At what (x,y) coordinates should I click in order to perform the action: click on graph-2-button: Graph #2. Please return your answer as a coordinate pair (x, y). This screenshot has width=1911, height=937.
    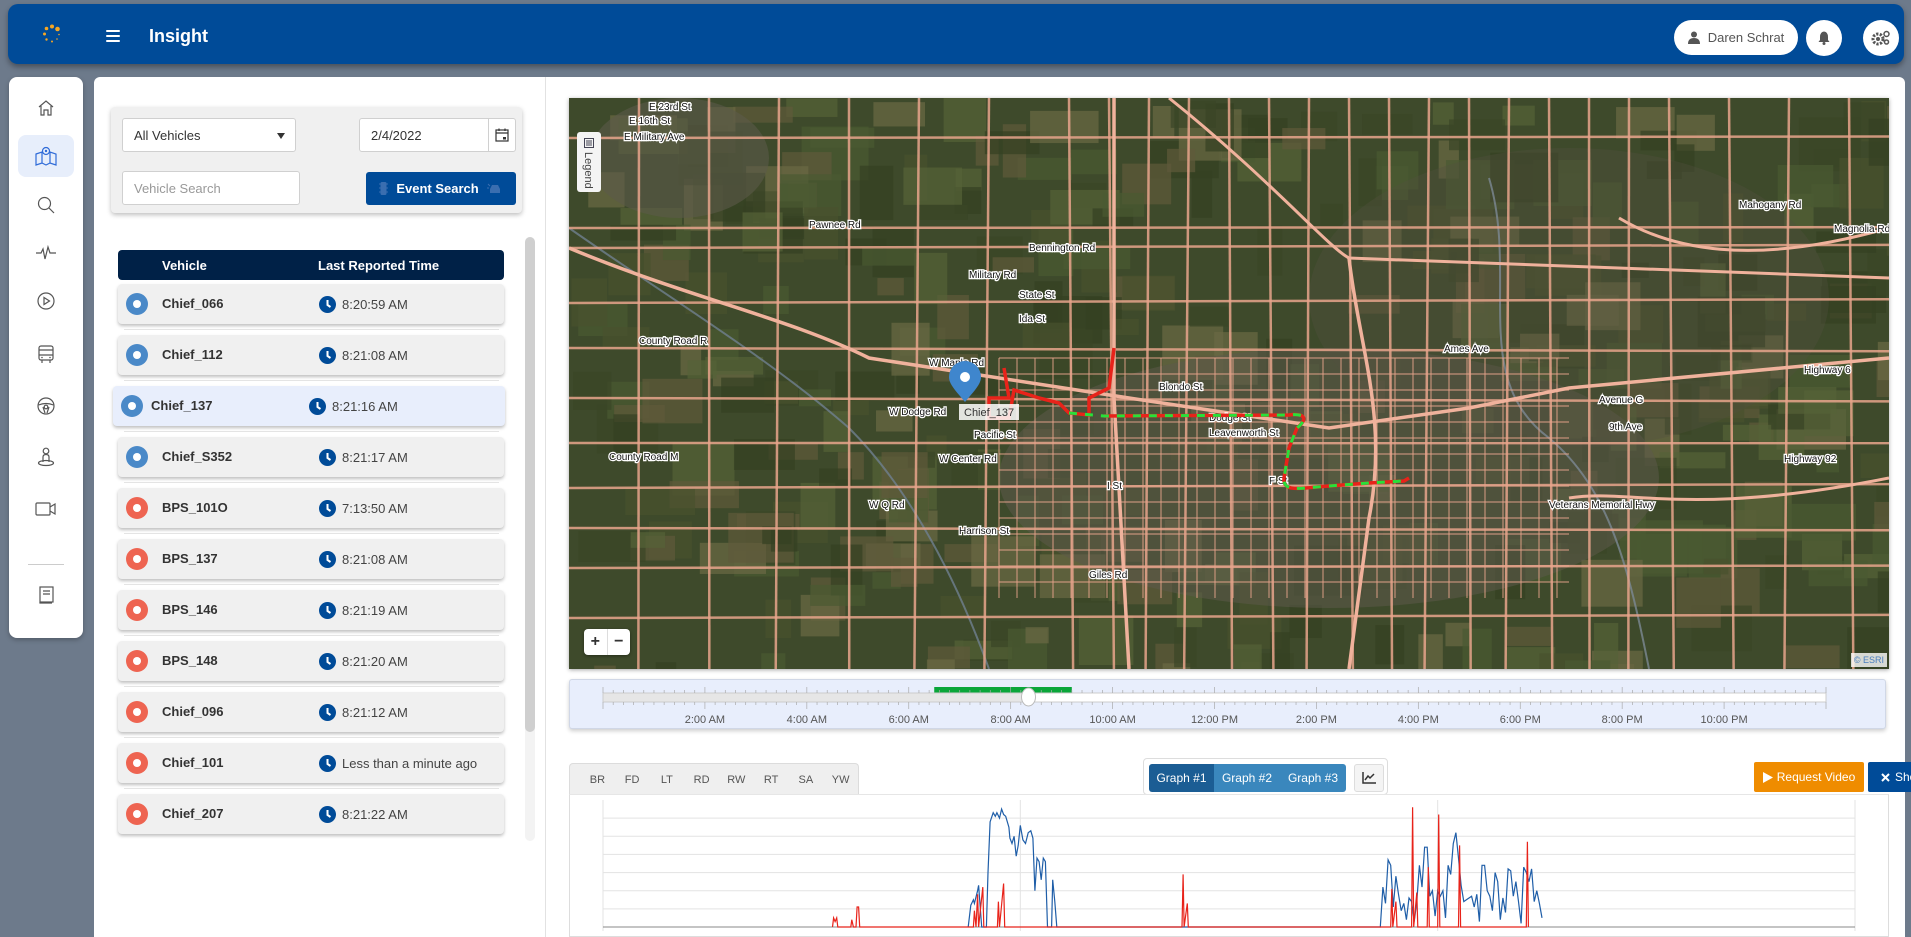
    Looking at the image, I should click on (1247, 778).